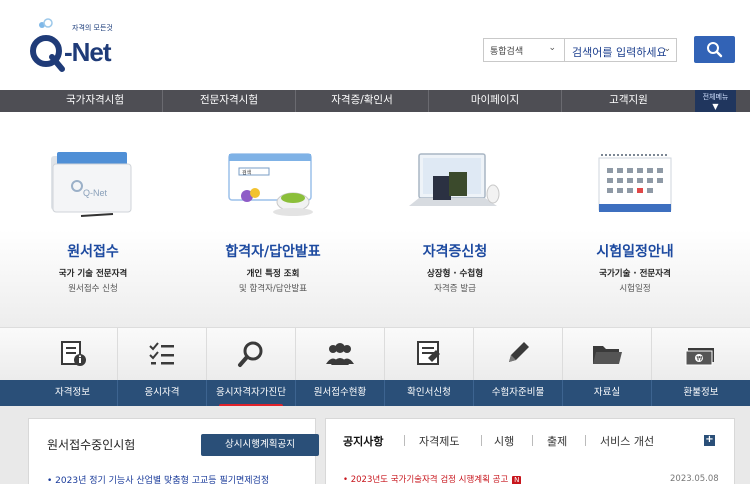 The image size is (750, 484). Describe the element at coordinates (339, 393) in the screenshot. I see `quick-application-status: 원서접수현황` at that location.